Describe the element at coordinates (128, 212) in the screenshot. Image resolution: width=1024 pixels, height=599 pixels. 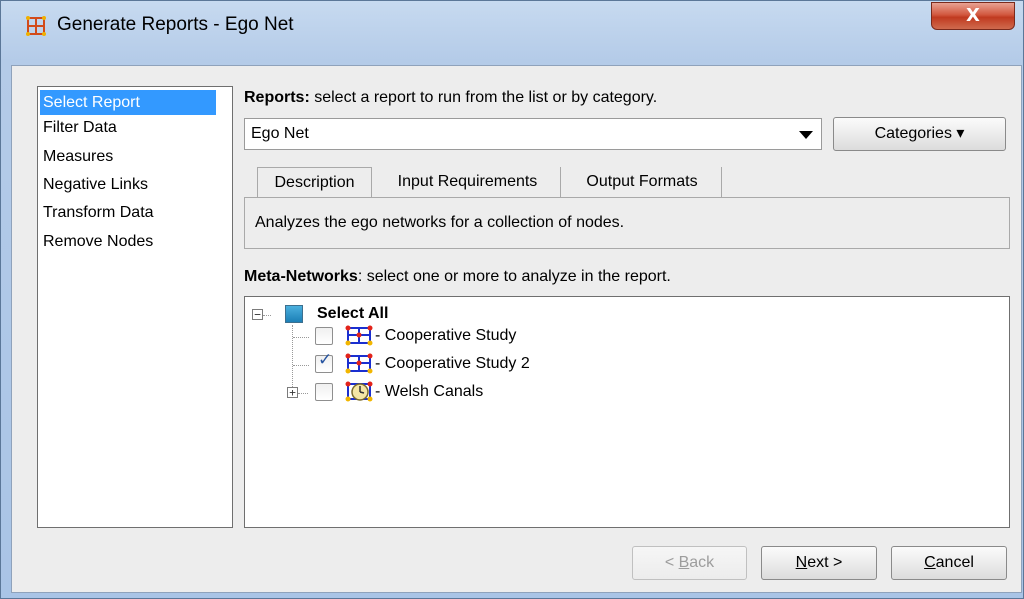
I see `step-transform-data: Transform Data` at that location.